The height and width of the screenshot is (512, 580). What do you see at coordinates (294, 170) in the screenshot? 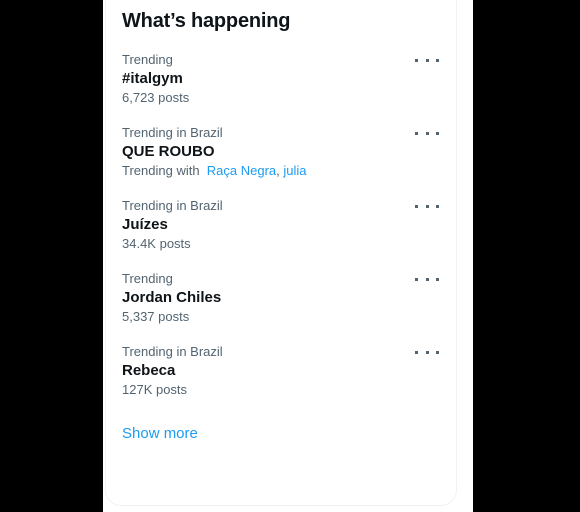
I see `trending-with-link: julia` at bounding box center [294, 170].